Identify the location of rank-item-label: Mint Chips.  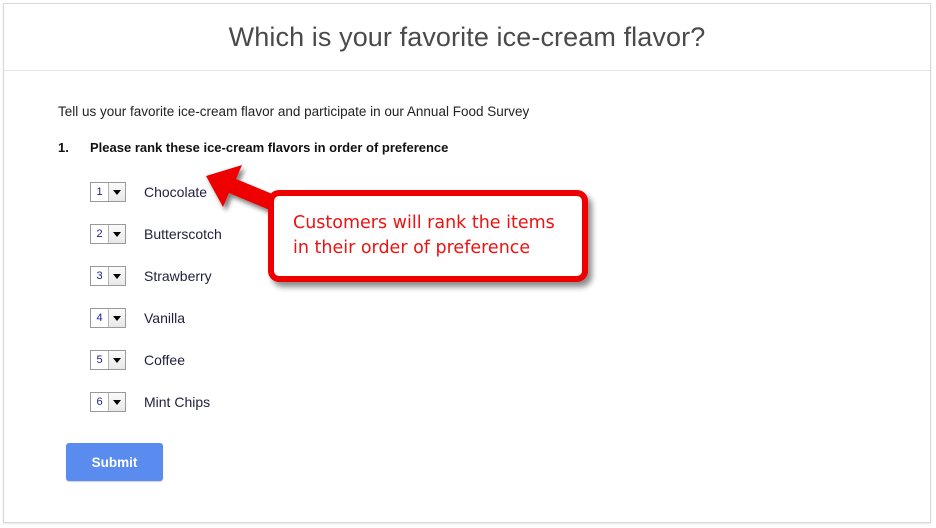
(177, 402).